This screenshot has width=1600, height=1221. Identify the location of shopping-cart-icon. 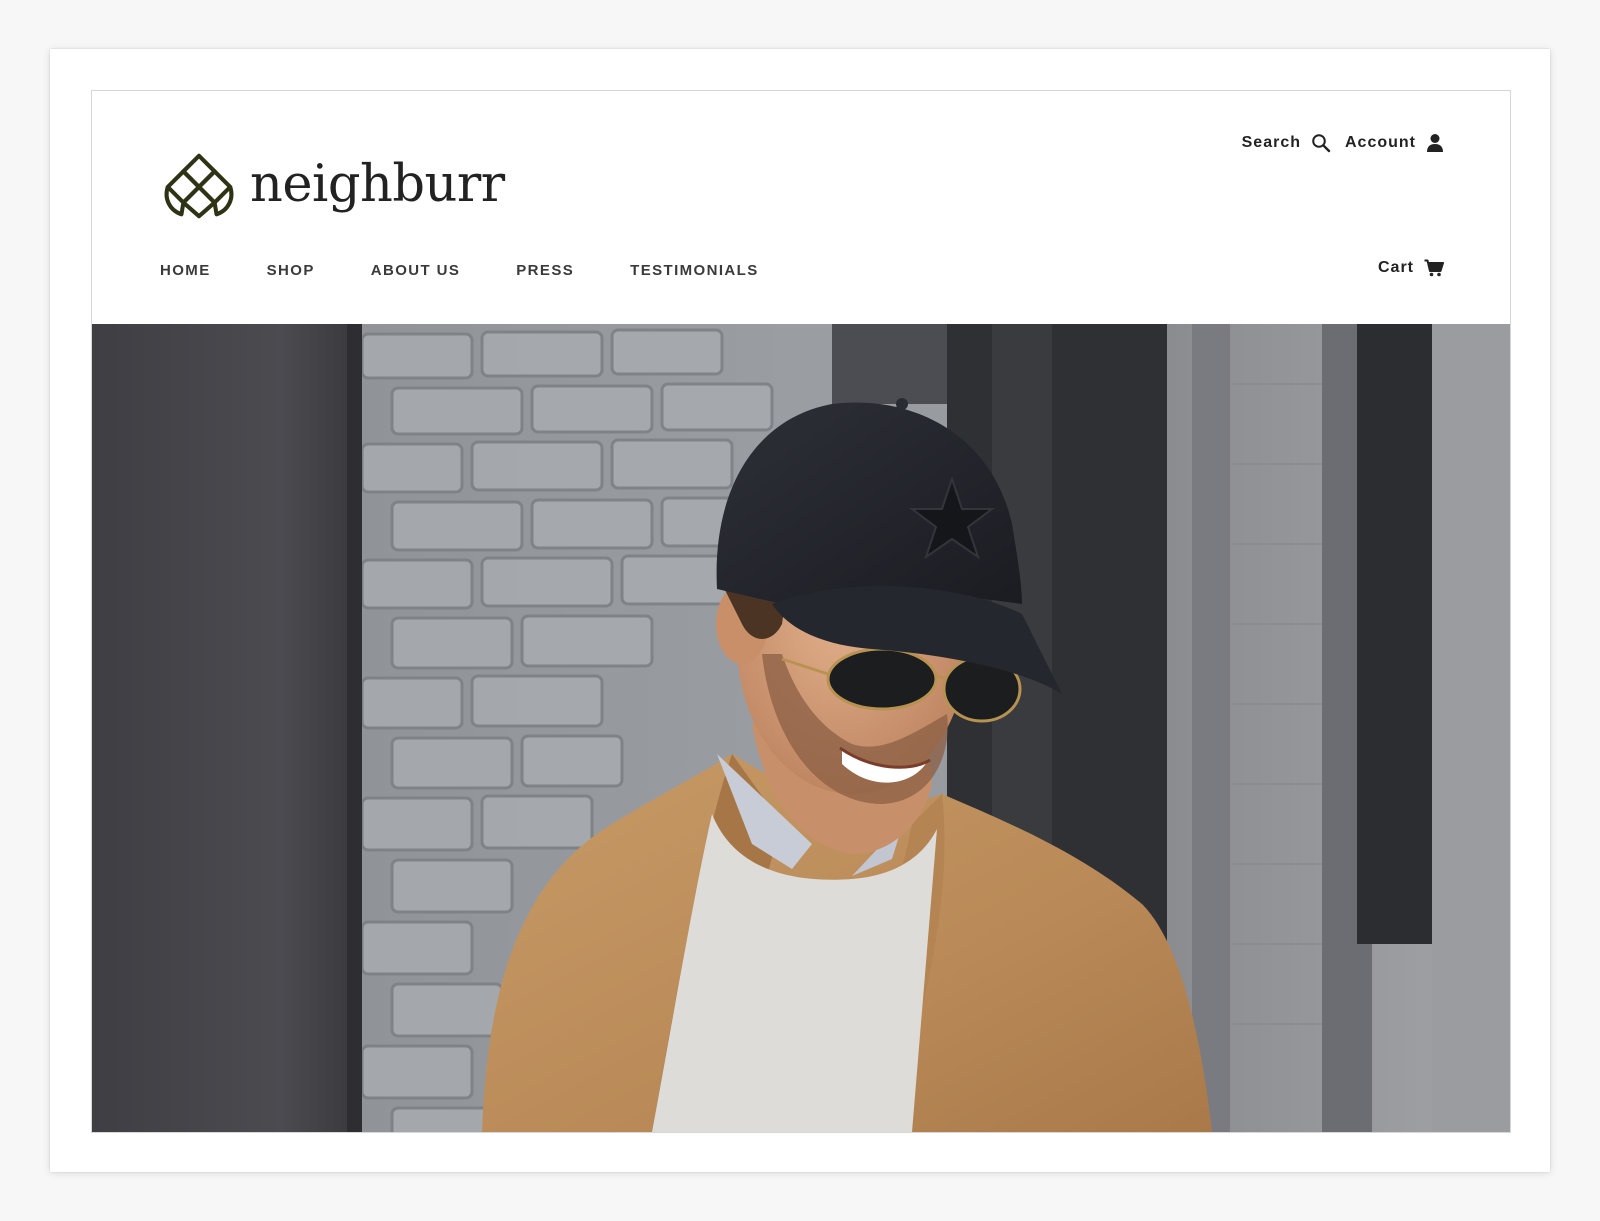
(1434, 268).